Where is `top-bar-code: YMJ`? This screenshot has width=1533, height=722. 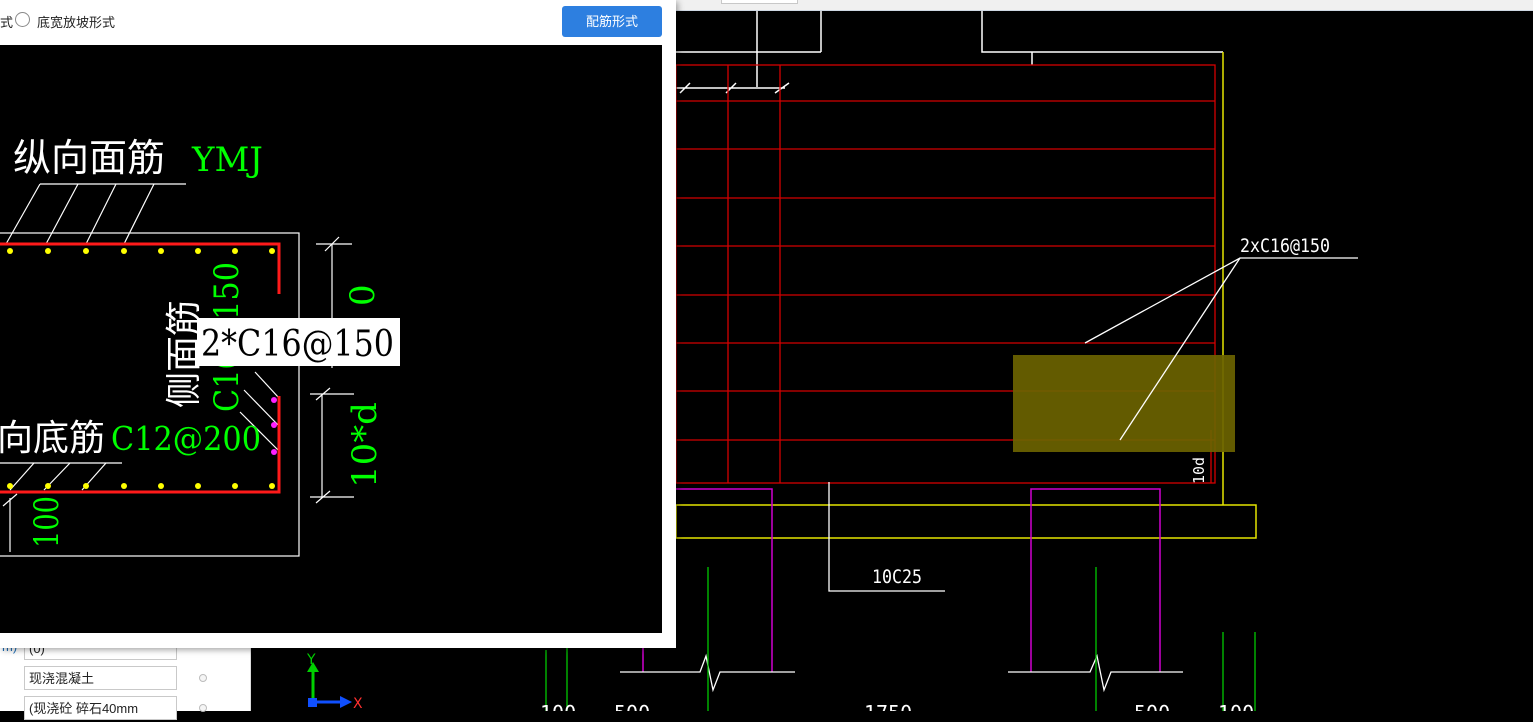 top-bar-code: YMJ is located at coordinates (227, 160).